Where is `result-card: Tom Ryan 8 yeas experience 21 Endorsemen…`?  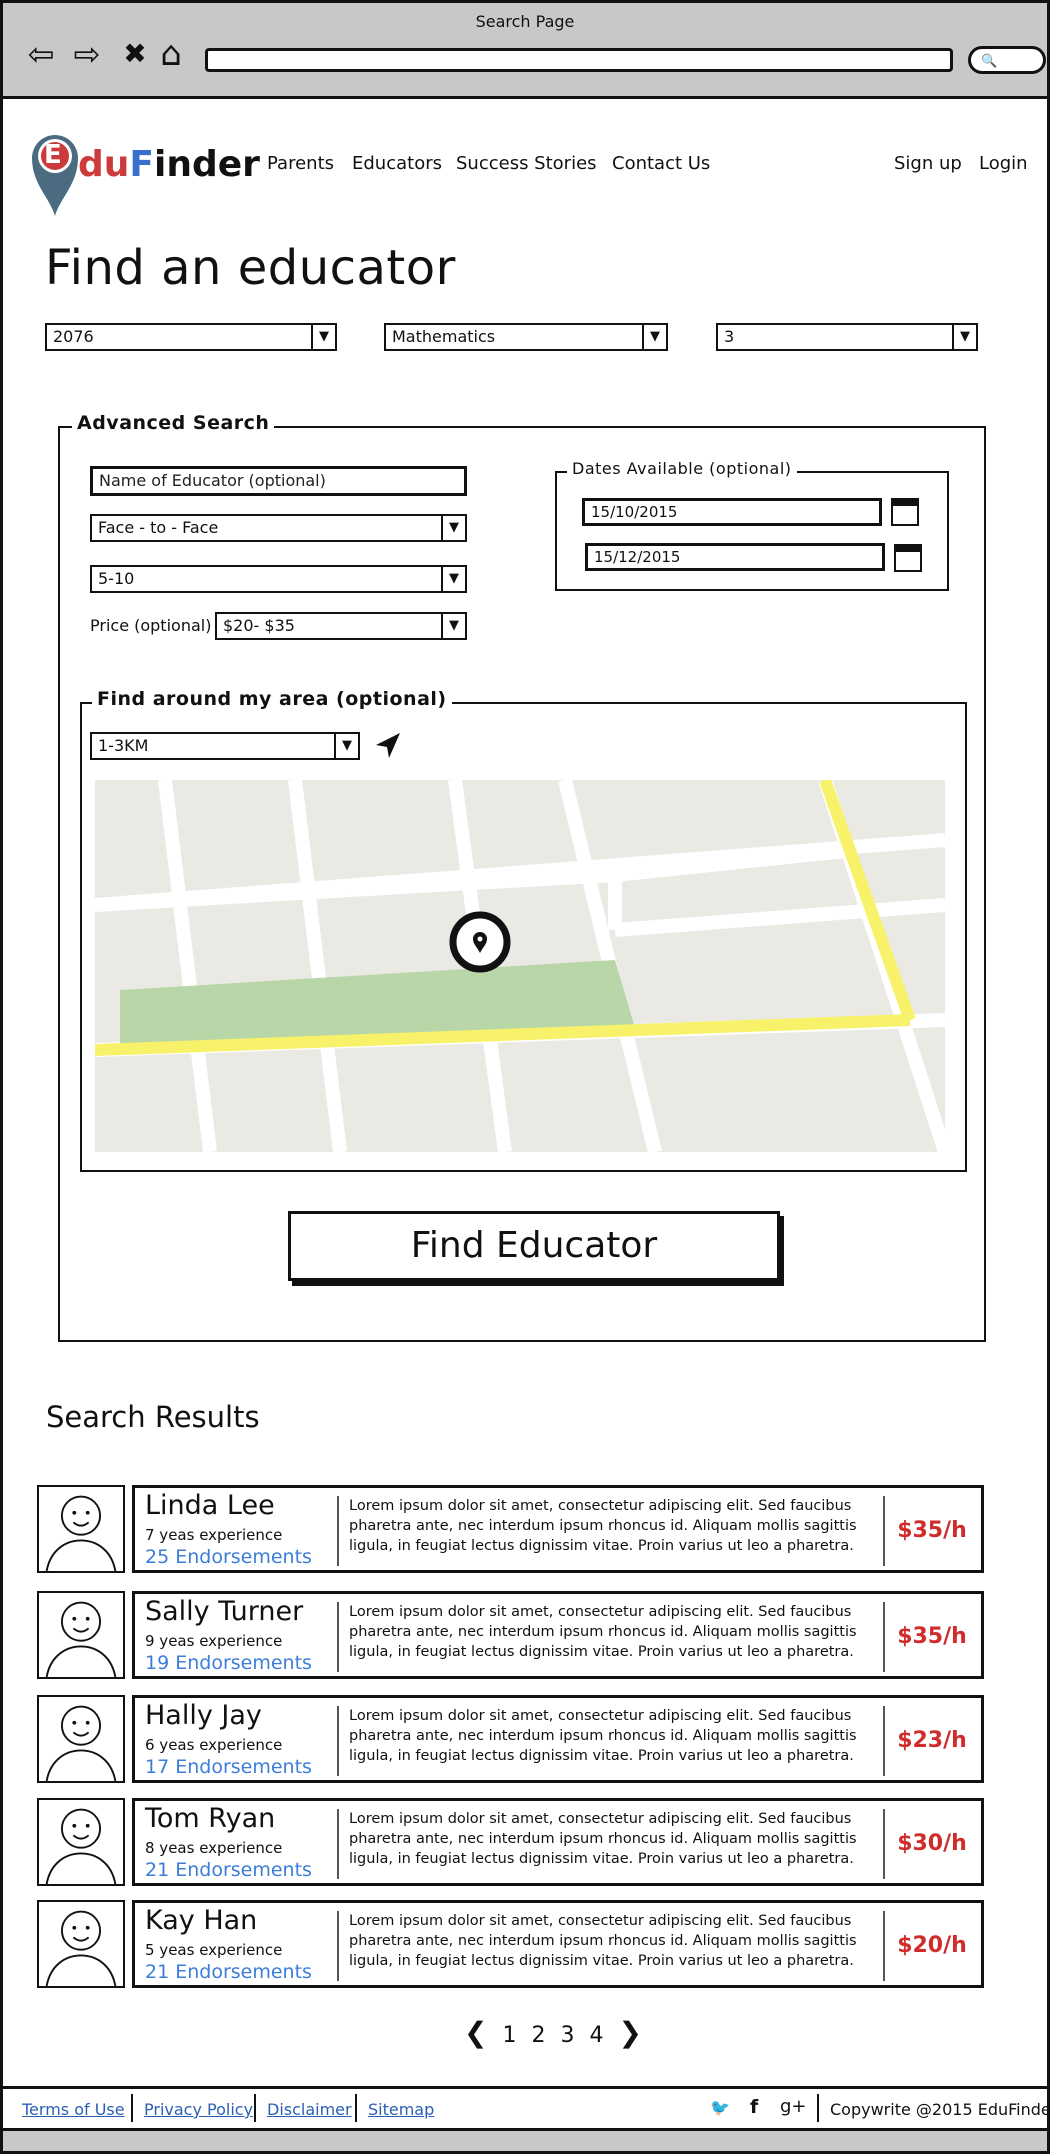
result-card: Tom Ryan 8 yeas experience 21 Endorsemen… is located at coordinates (558, 1842).